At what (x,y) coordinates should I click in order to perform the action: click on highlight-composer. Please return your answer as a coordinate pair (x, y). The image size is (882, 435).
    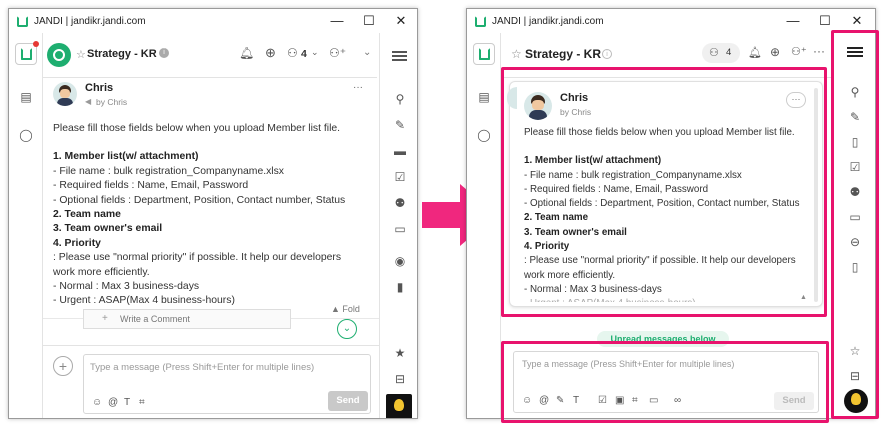
    Looking at the image, I should click on (665, 382).